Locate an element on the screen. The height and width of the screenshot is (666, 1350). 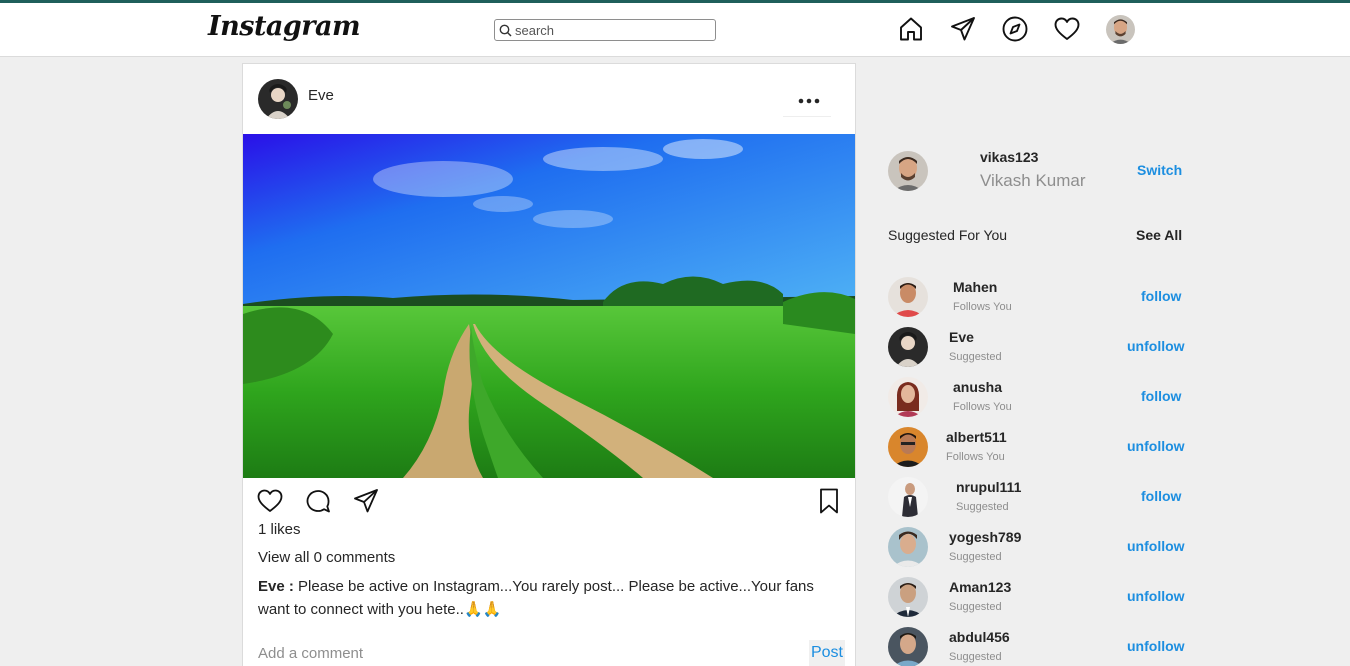
search-icon is located at coordinates (505, 30).